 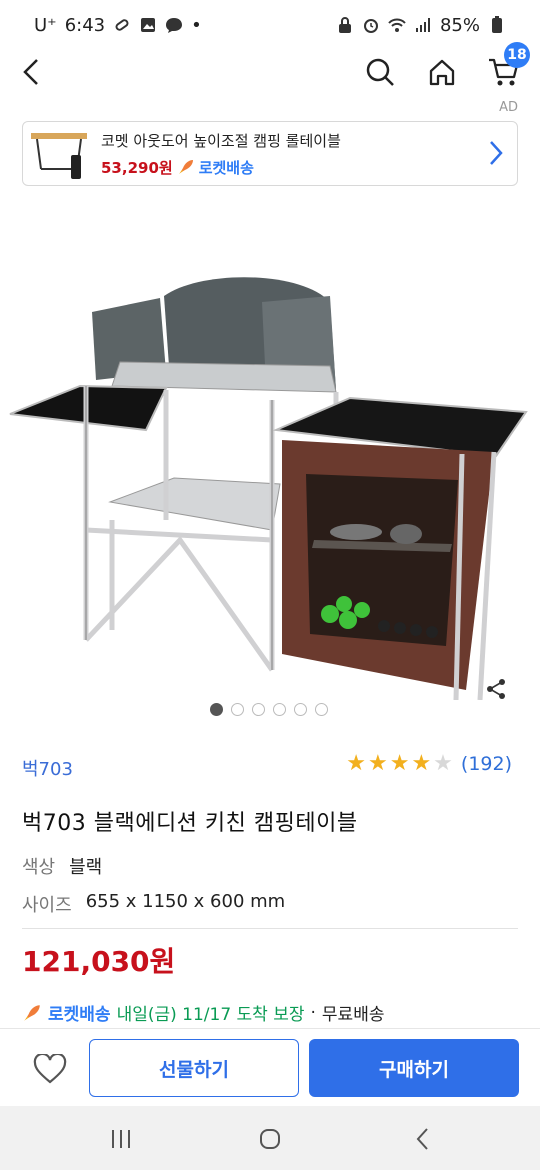 I want to click on gift-button: 선물하기, so click(x=194, y=1068).